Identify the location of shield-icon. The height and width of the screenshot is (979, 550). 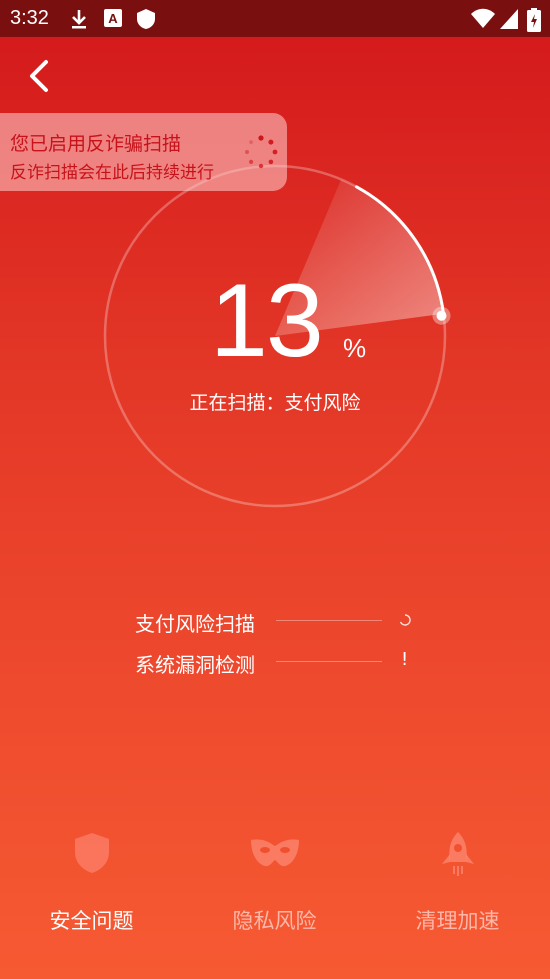
(91, 853).